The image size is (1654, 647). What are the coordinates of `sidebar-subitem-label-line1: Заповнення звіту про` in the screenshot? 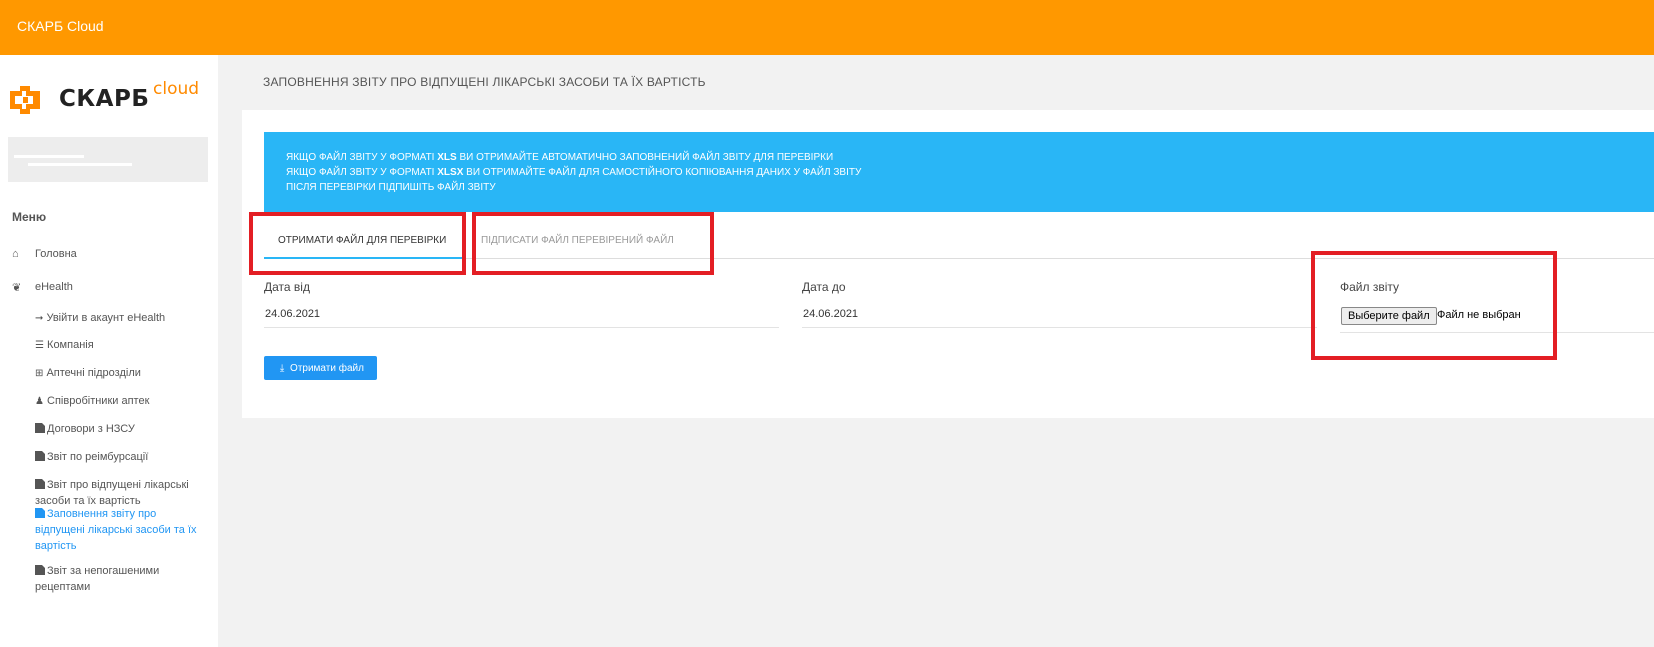 It's located at (102, 514).